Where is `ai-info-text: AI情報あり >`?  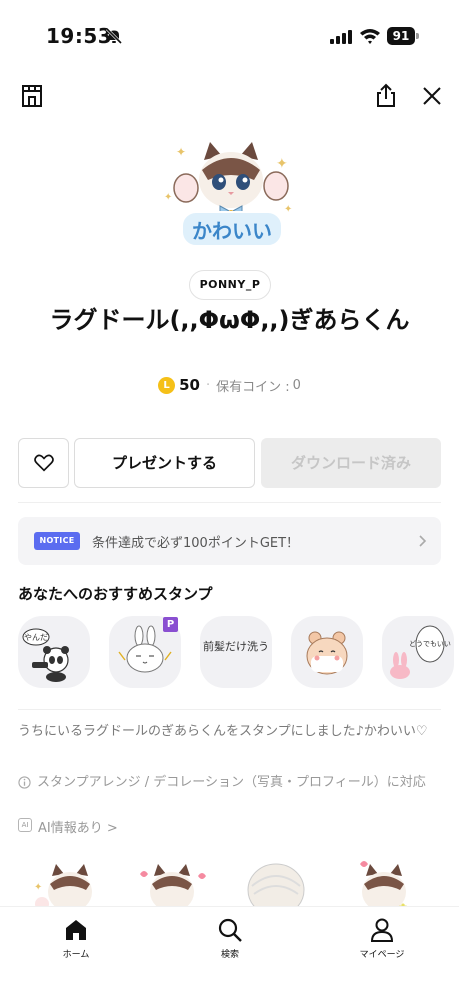
ai-info-text: AI情報あり > is located at coordinates (78, 828).